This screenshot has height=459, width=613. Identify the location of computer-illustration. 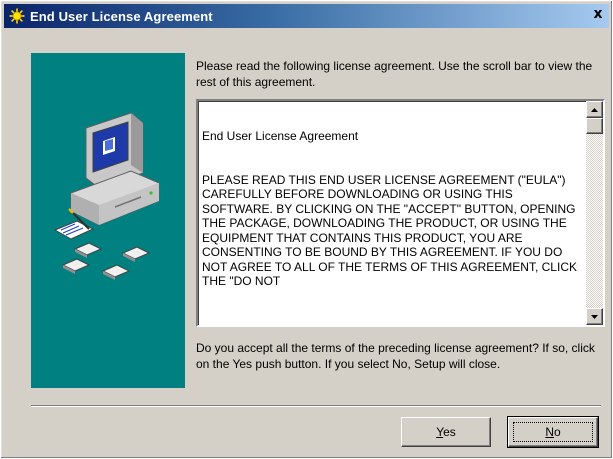
(106, 196).